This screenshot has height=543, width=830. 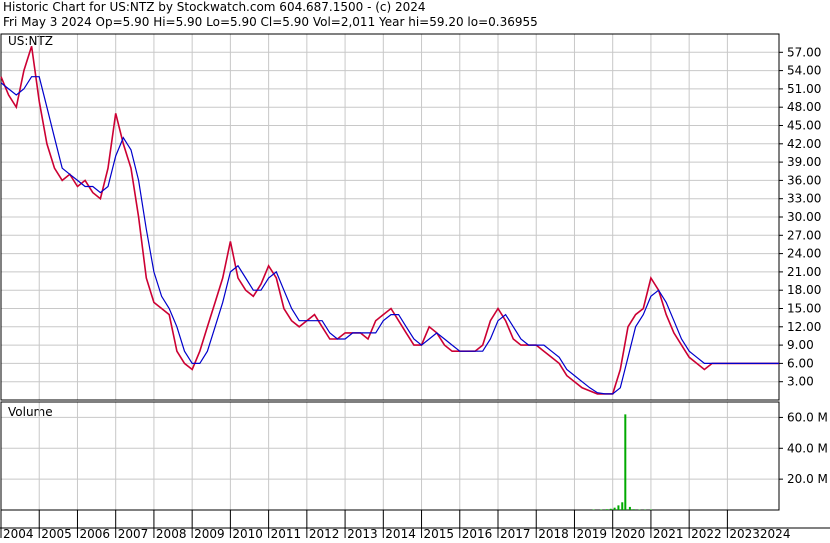 I want to click on volume-tick-label: 60.0 M, so click(x=807, y=417).